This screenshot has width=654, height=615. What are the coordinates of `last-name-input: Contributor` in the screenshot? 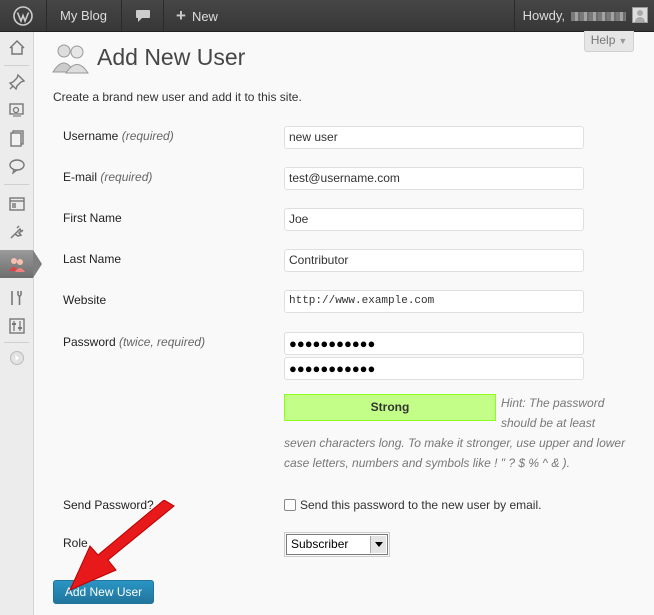 It's located at (434, 260).